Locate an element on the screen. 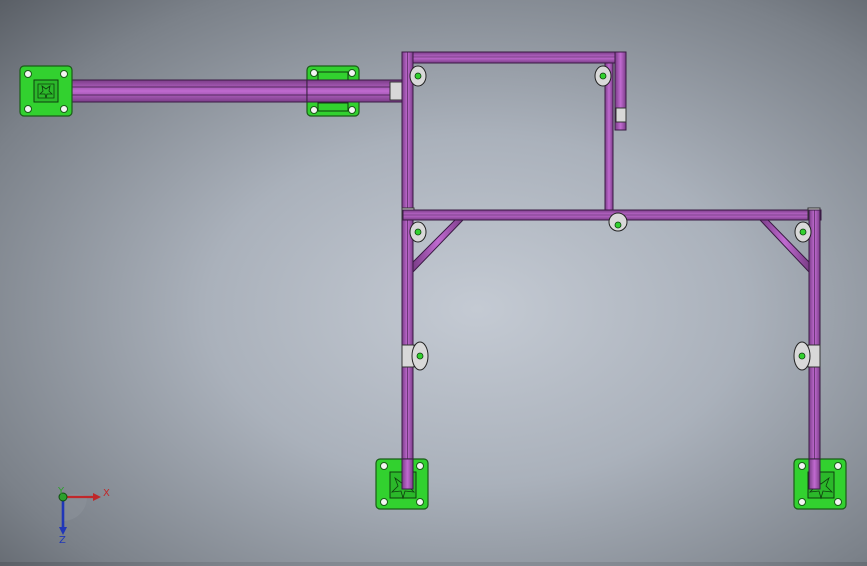 The image size is (867, 566). left-post is located at coordinates (408, 271).